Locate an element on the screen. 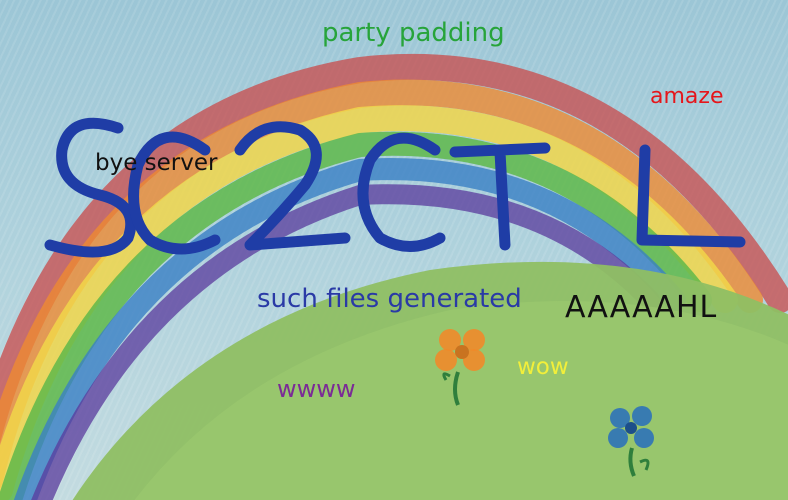 This screenshot has width=788, height=500. caption-wwww: wwww is located at coordinates (316, 389).